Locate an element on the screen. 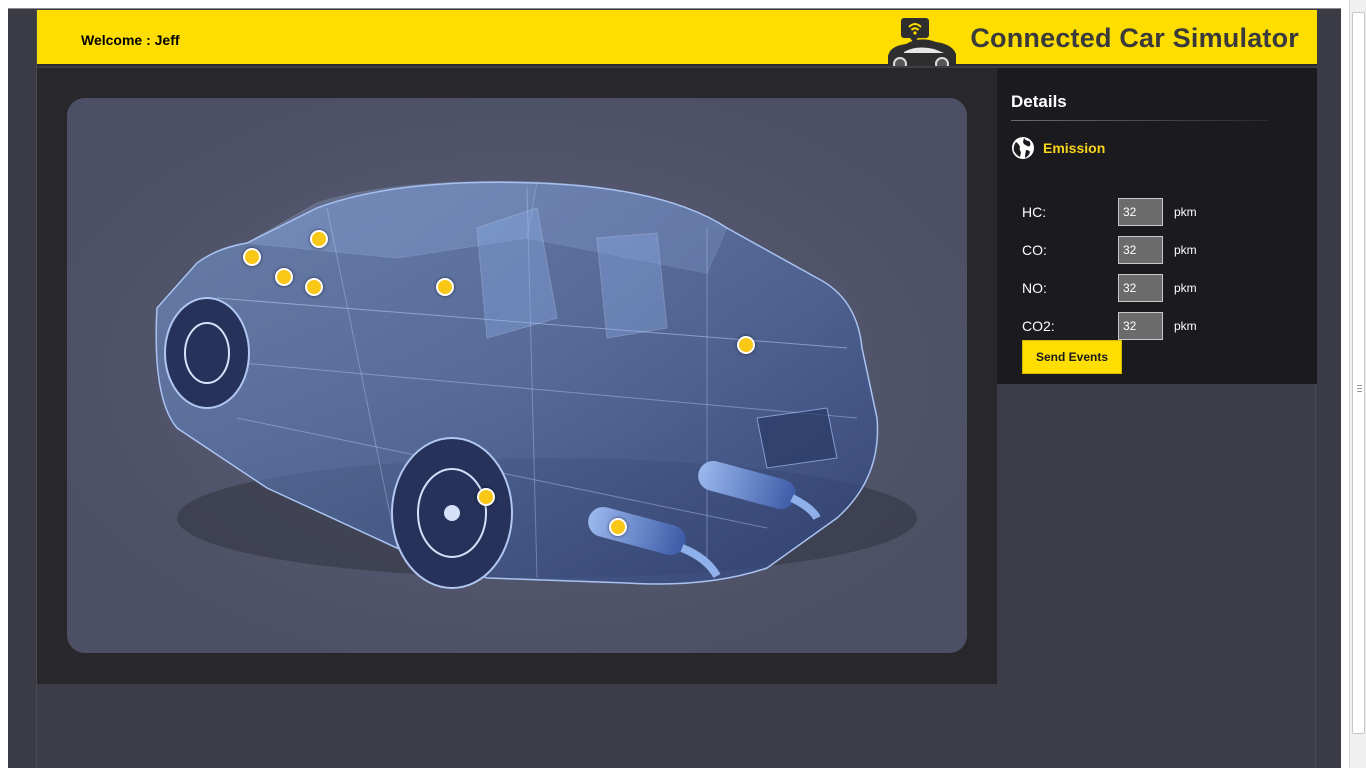 The image size is (1366, 768). emission-label: Emission is located at coordinates (1074, 148).